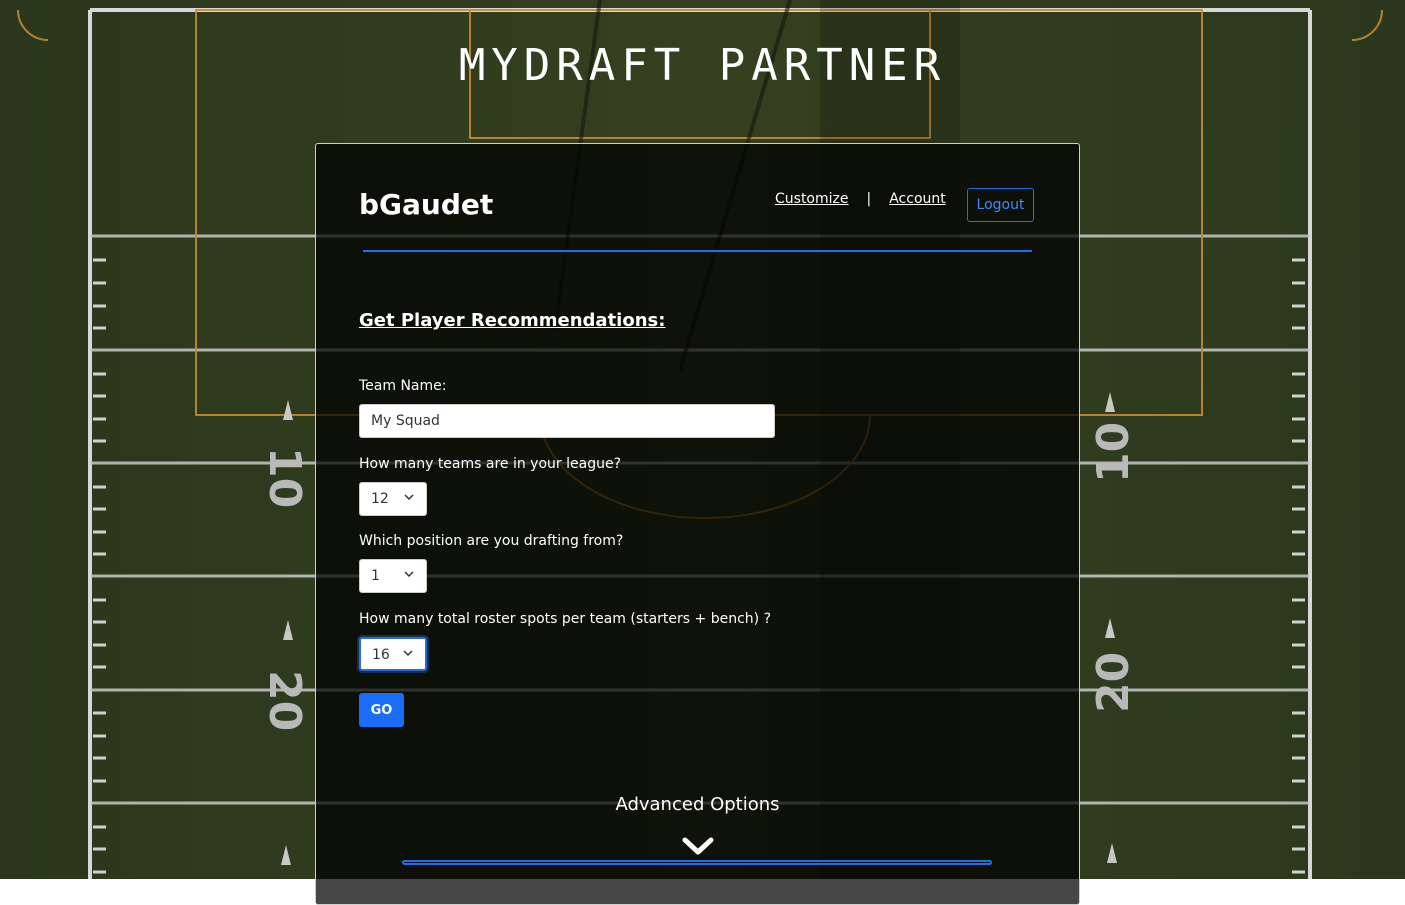 The width and height of the screenshot is (1405, 905). I want to click on header-divider, so click(697, 251).